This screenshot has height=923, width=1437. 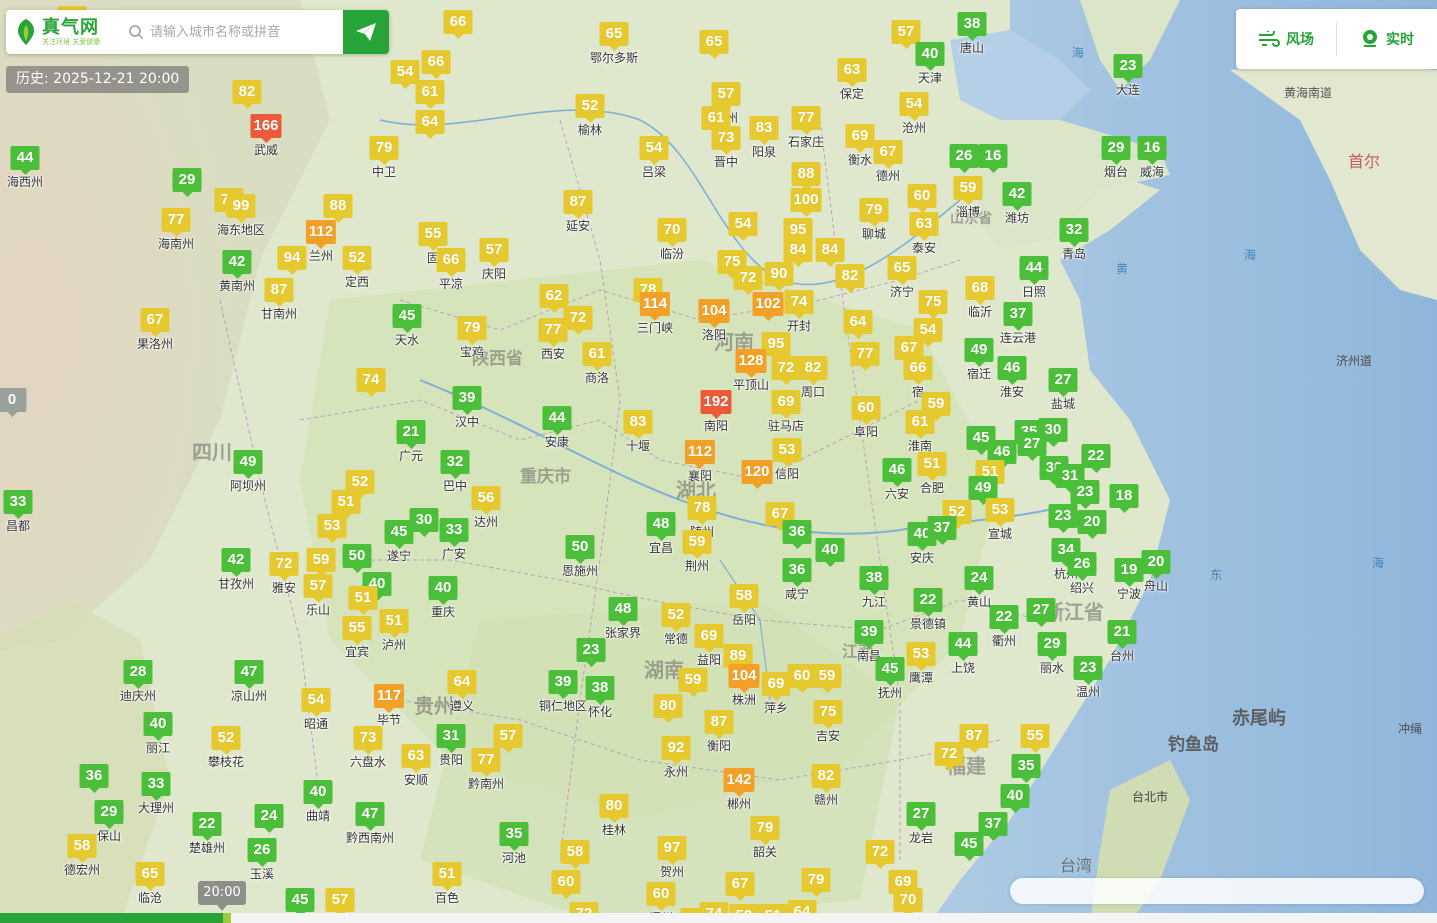 I want to click on city-name-label: 韶关, so click(x=765, y=852).